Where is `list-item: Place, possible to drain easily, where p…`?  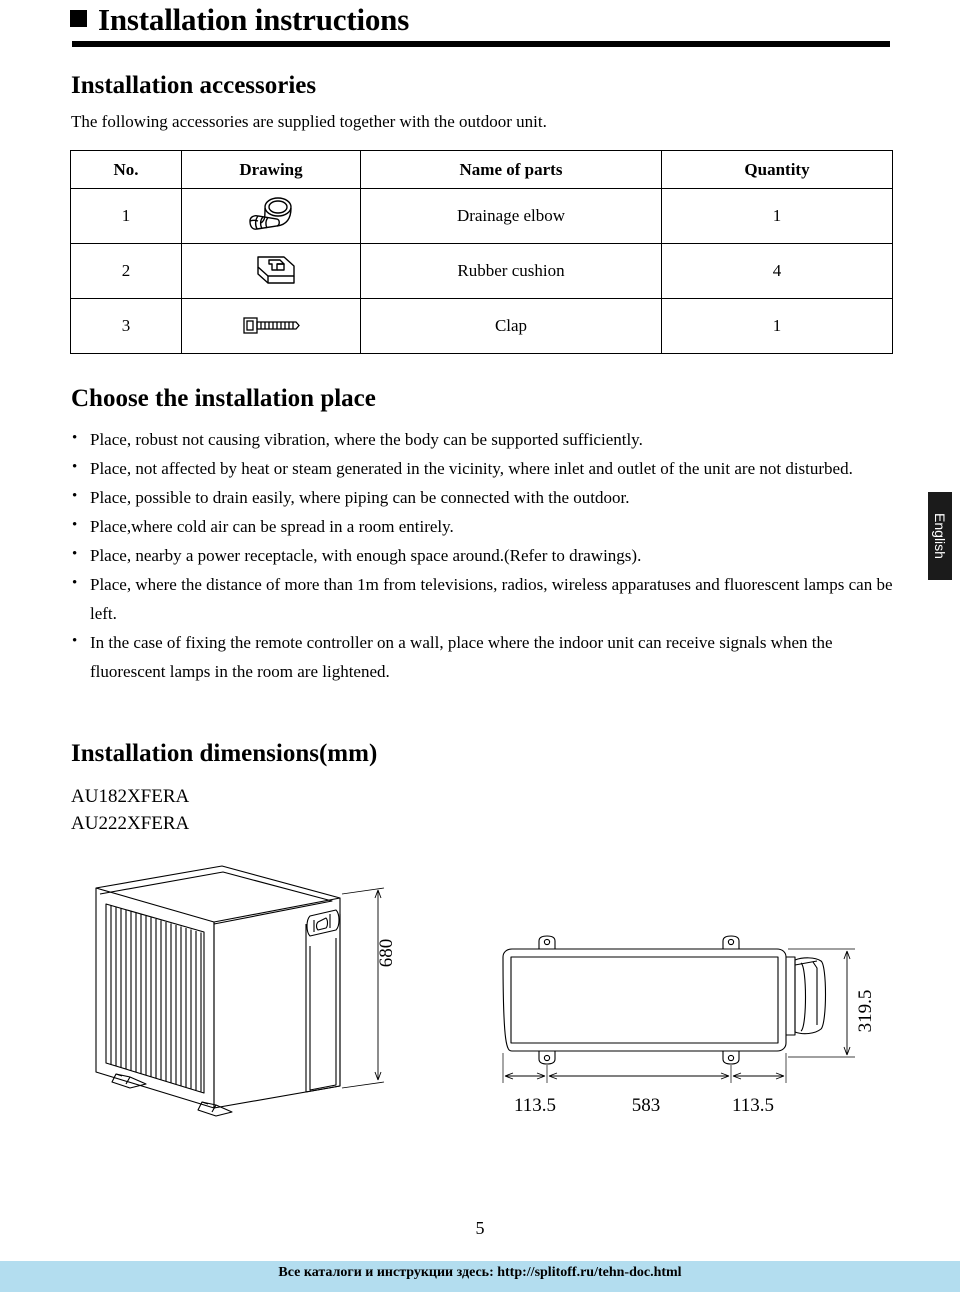 list-item: Place, possible to drain easily, where p… is located at coordinates (482, 497).